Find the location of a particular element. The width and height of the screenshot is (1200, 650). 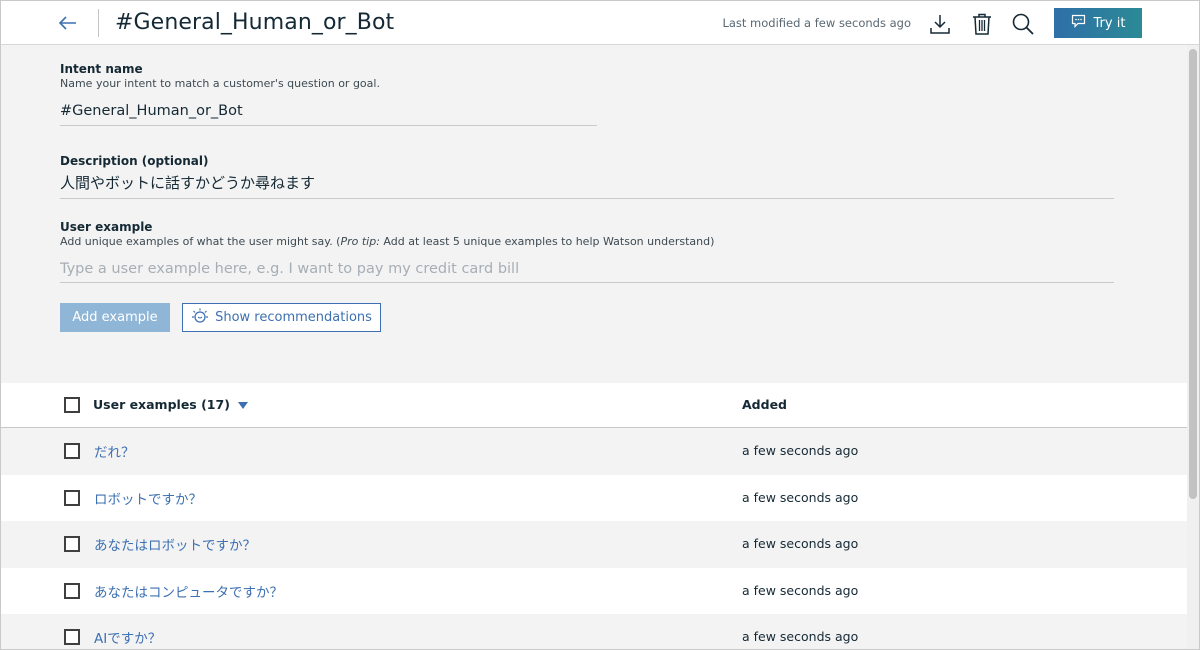

example-text: あなたはコンピュータですか？ is located at coordinates (188, 591).